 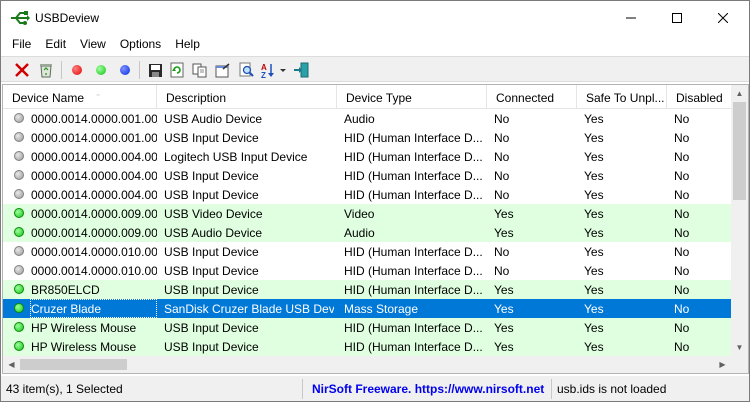 I want to click on minimize-button, so click(x=631, y=17).